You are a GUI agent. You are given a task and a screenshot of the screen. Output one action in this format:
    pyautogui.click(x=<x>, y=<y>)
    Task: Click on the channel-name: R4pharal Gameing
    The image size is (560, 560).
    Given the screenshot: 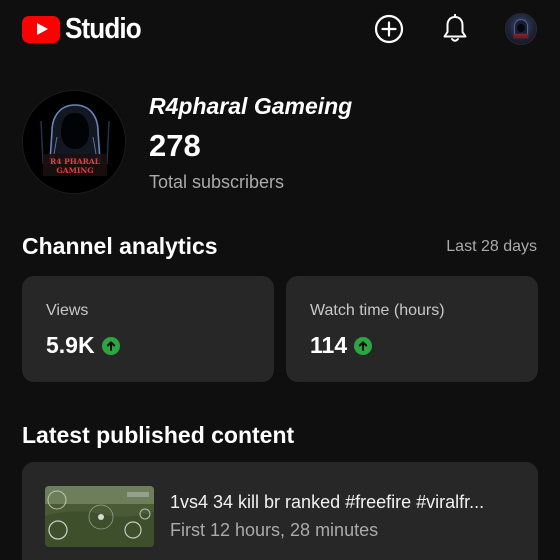 What is the action you would take?
    pyautogui.click(x=250, y=106)
    